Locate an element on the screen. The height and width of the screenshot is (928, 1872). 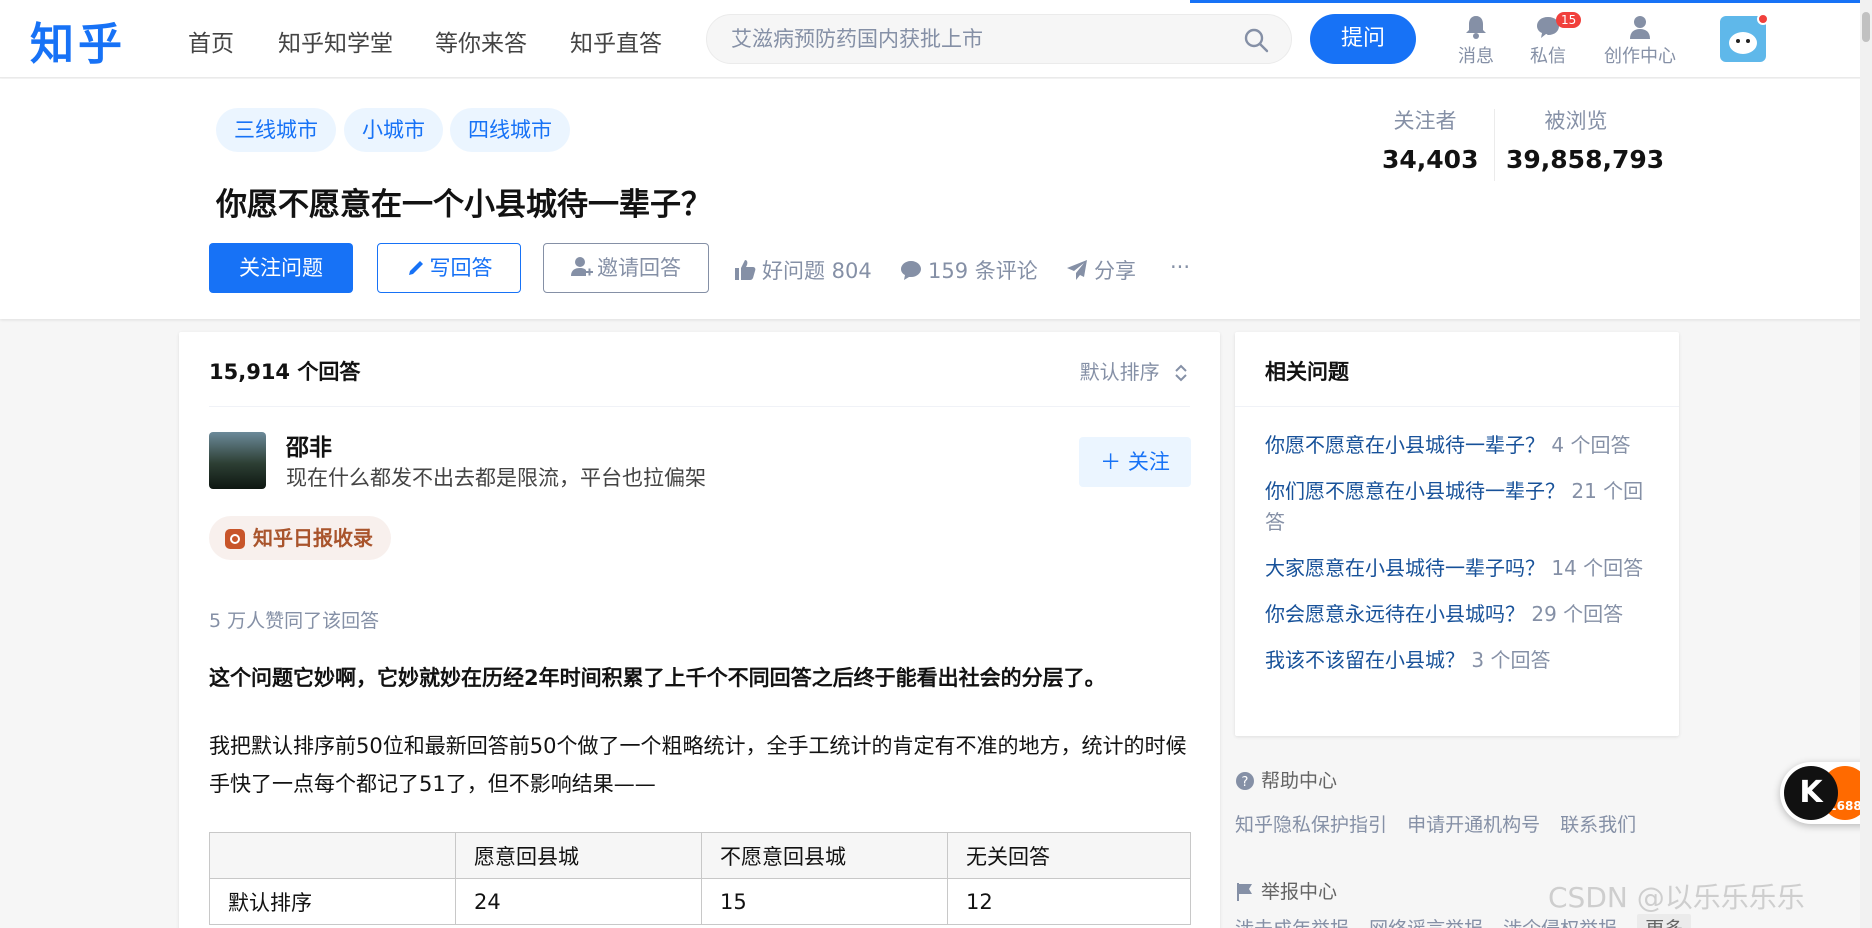
table-header-cell: 愿意回县城 is located at coordinates (578, 855).